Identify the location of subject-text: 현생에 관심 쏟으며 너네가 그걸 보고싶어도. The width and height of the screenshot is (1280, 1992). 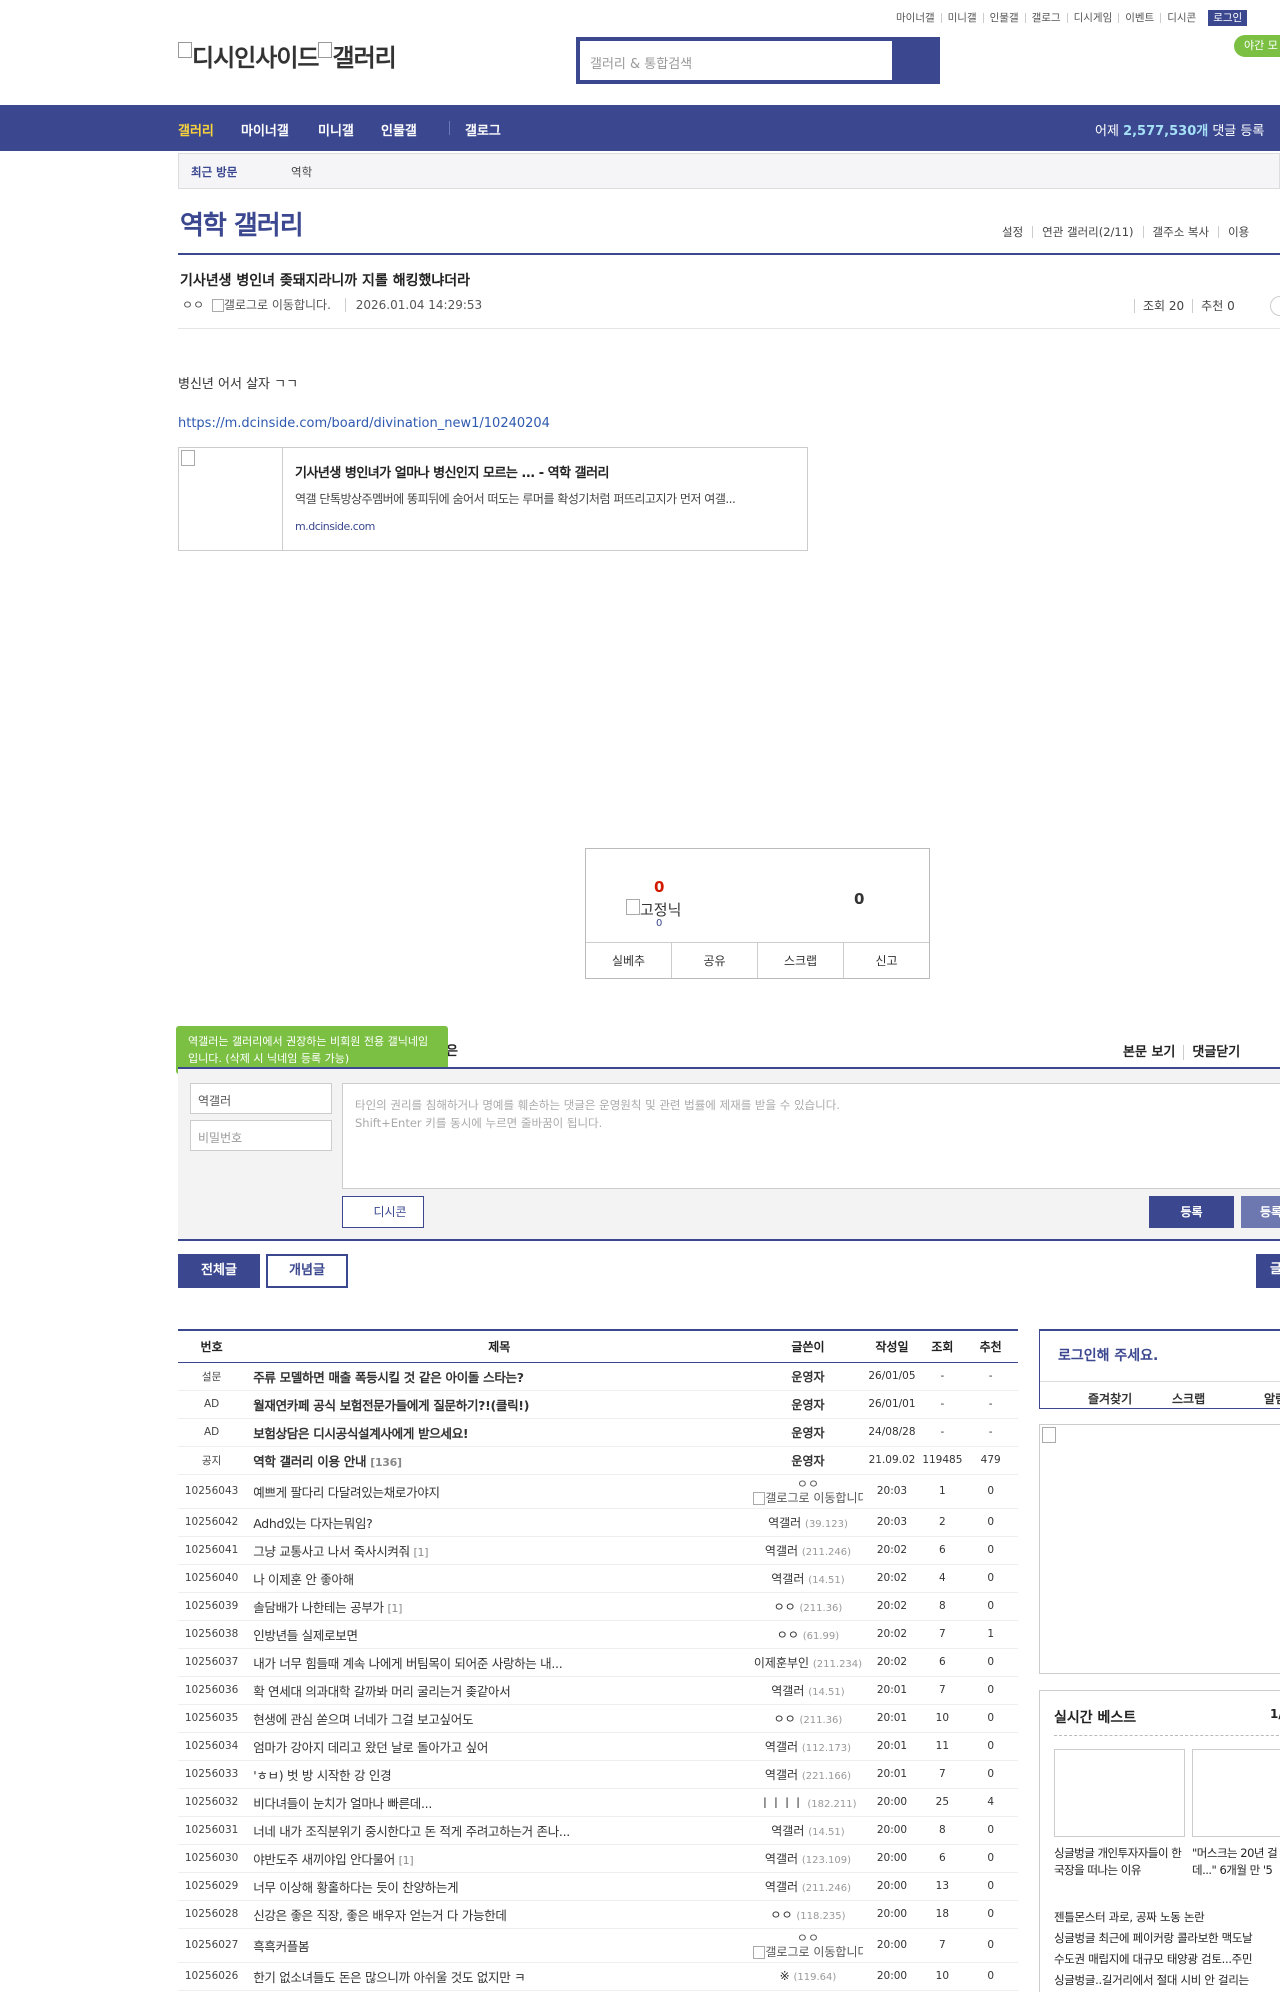
(363, 1719).